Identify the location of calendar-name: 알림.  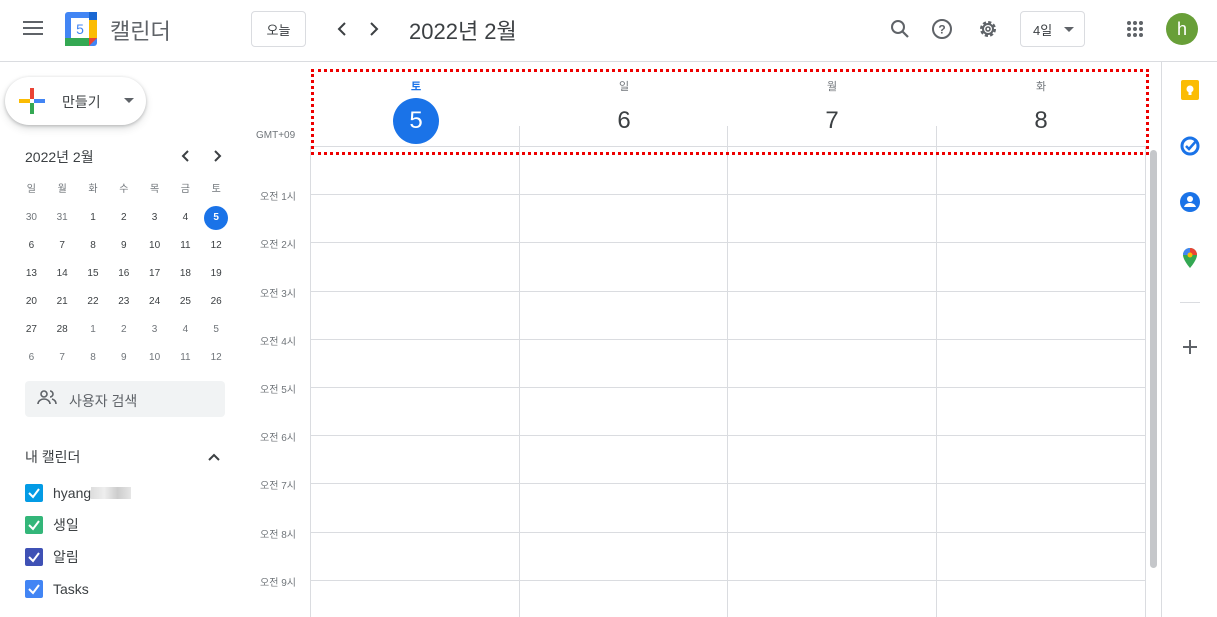
(66, 557).